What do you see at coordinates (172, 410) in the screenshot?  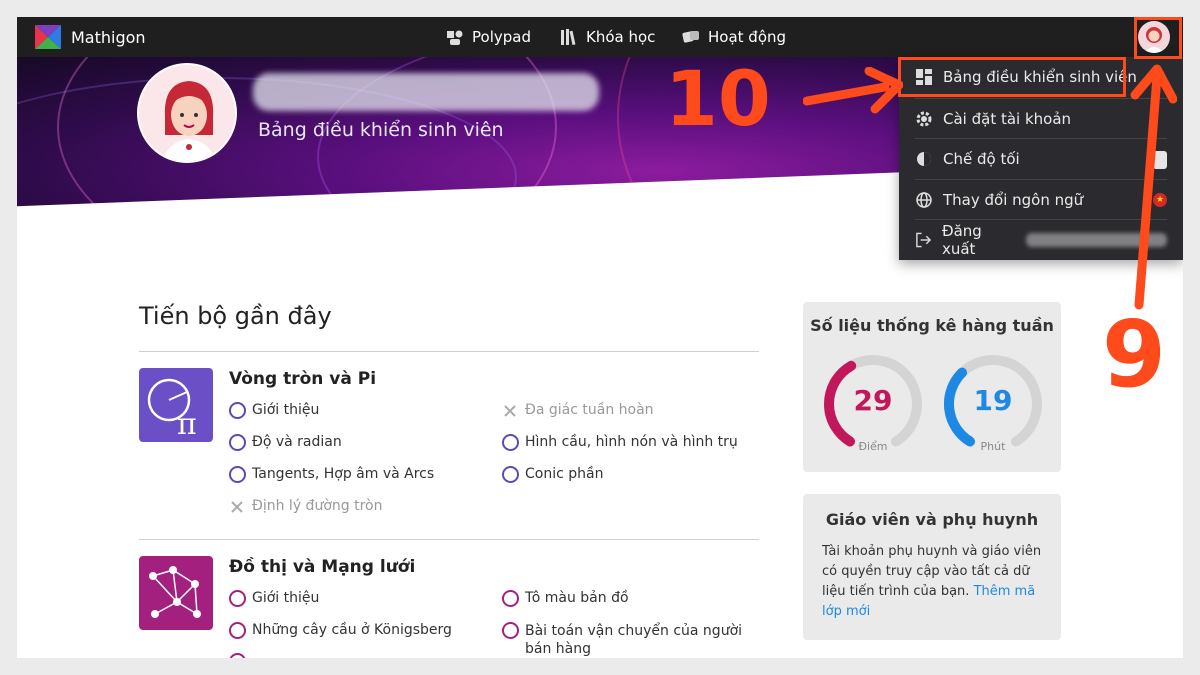 I see `circle-pi-icon: π` at bounding box center [172, 410].